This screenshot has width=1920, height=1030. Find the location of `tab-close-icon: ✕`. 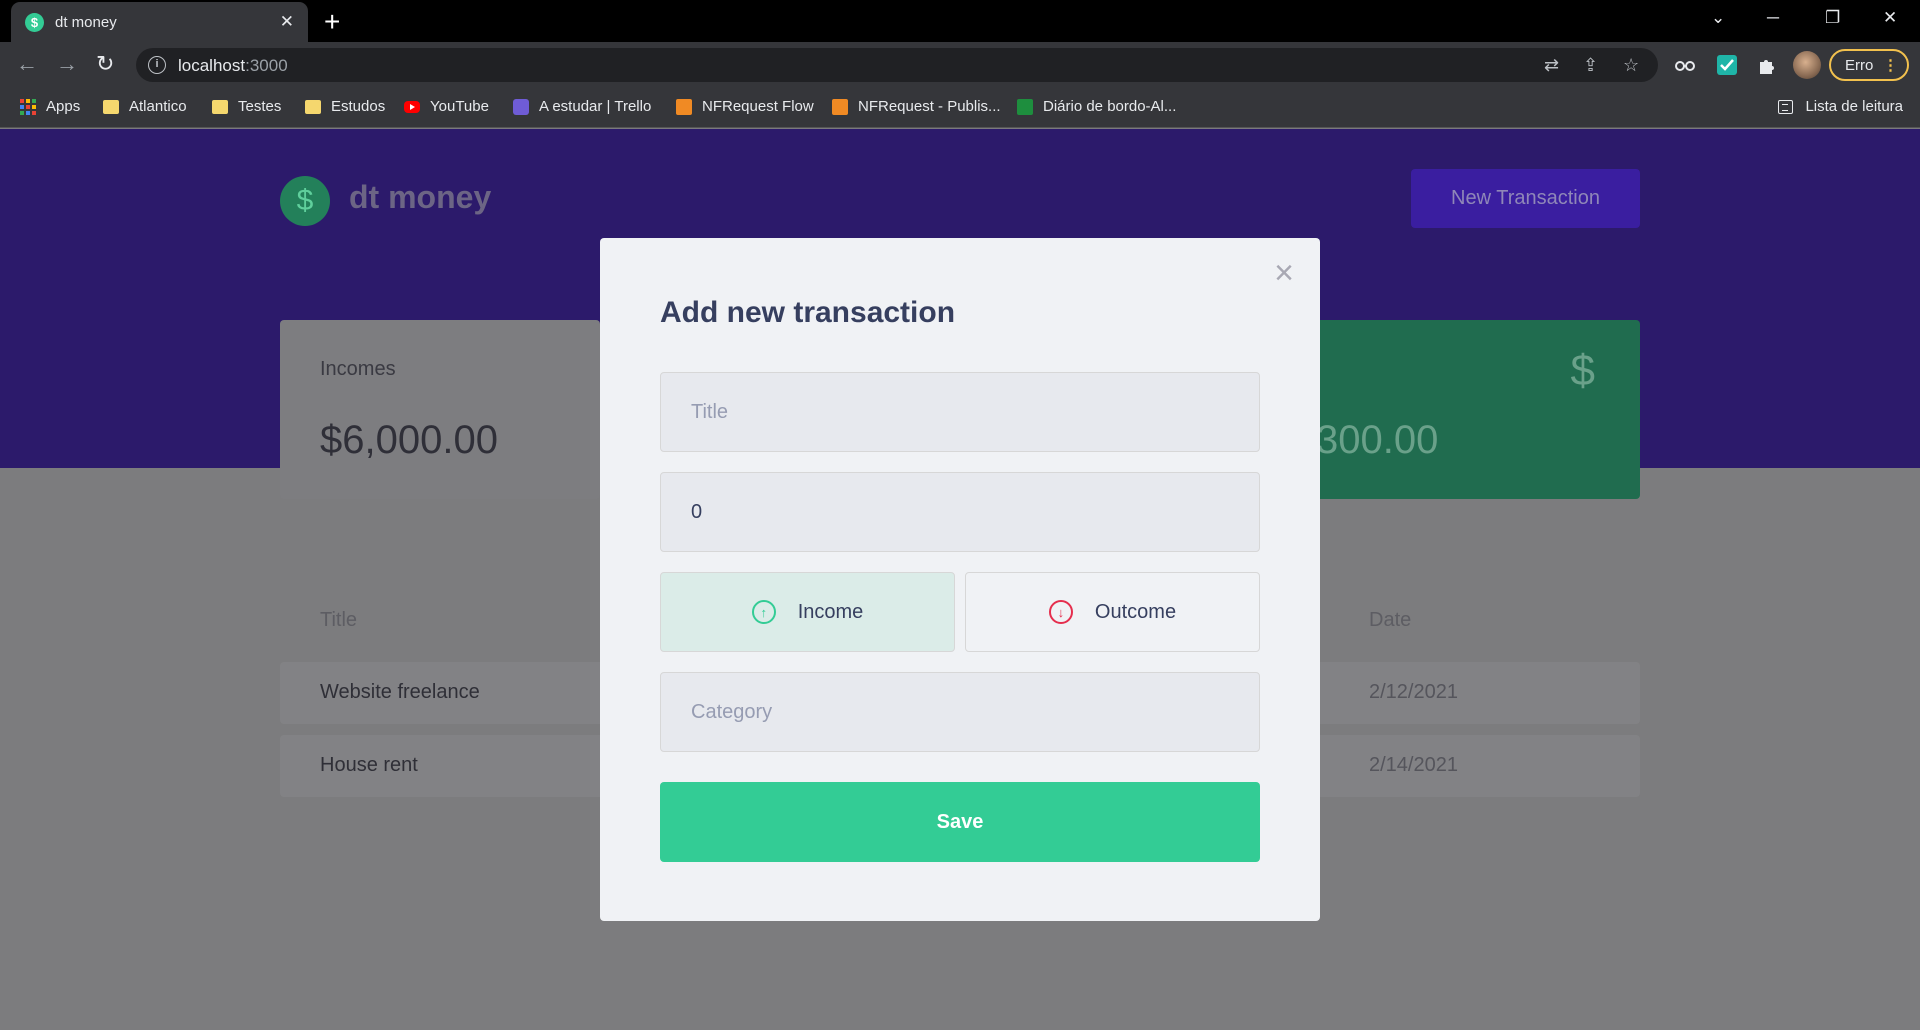

tab-close-icon: ✕ is located at coordinates (287, 22).